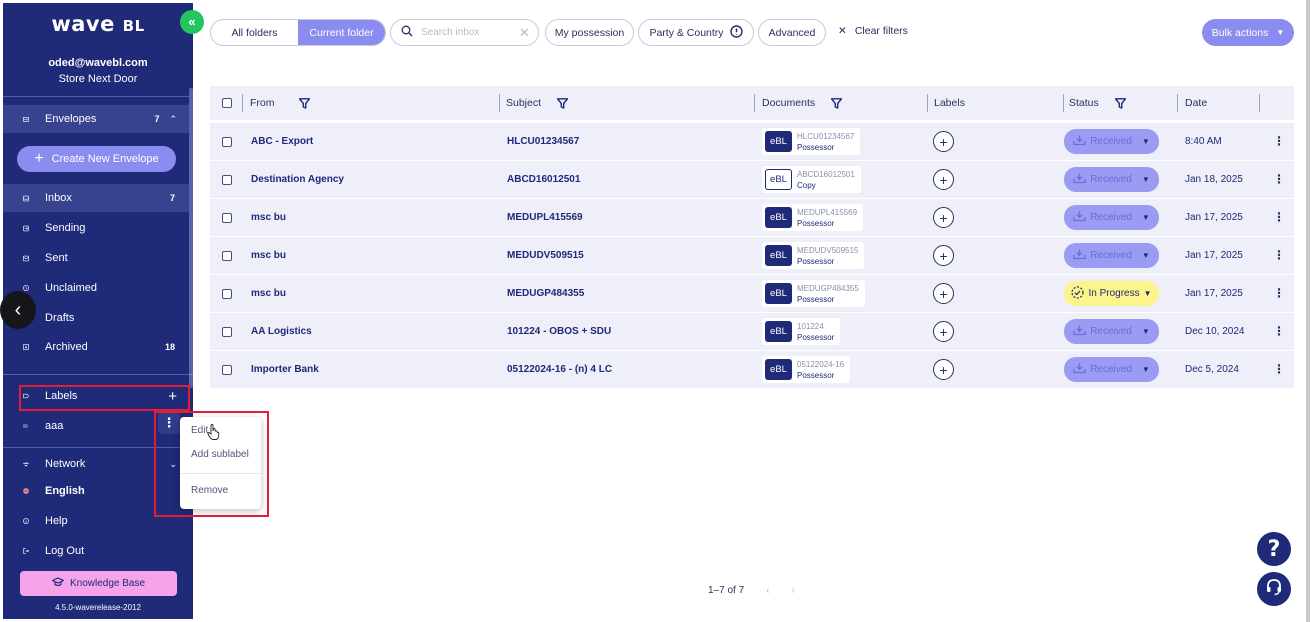  Describe the element at coordinates (1097, 103) in the screenshot. I see `column-header-status: Status` at that location.